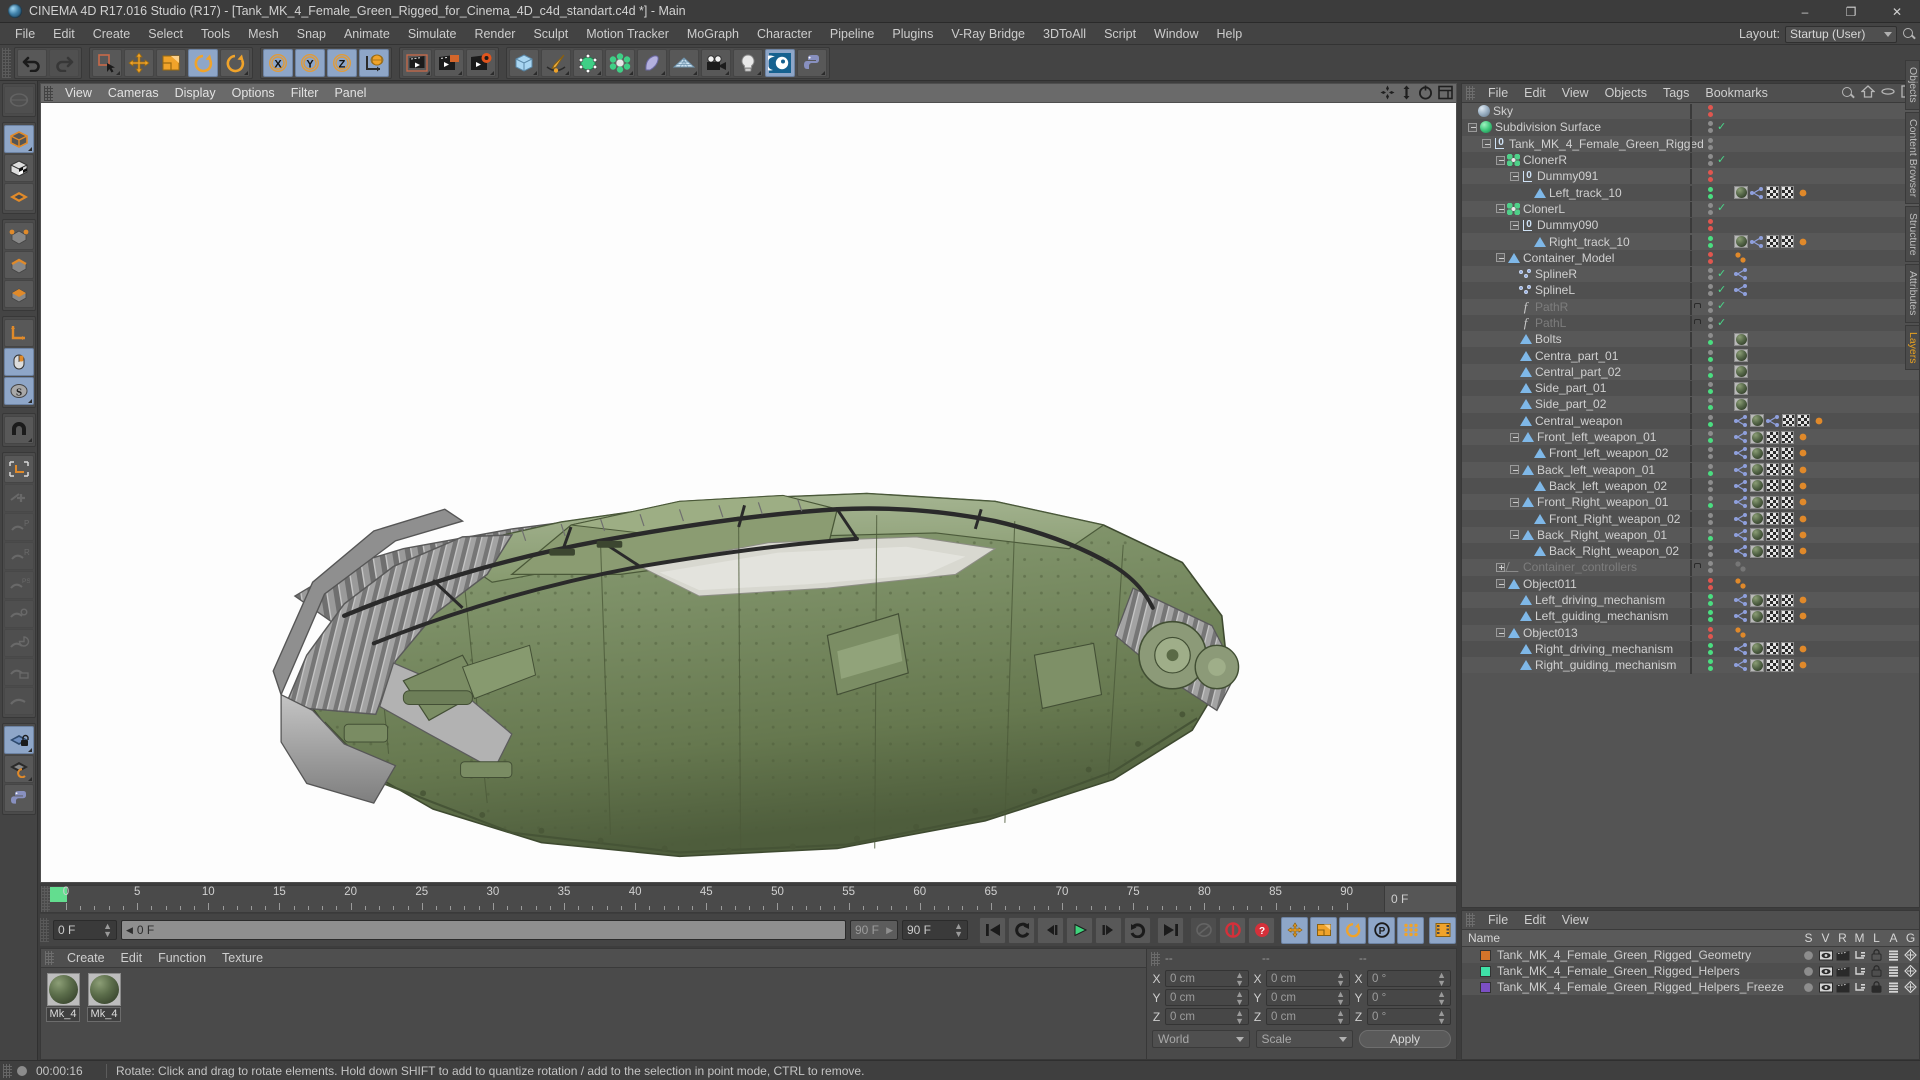 Image resolution: width=1920 pixels, height=1080 pixels. What do you see at coordinates (1690, 421) in the screenshot?
I see `object-tree-row: Central_weapon` at bounding box center [1690, 421].